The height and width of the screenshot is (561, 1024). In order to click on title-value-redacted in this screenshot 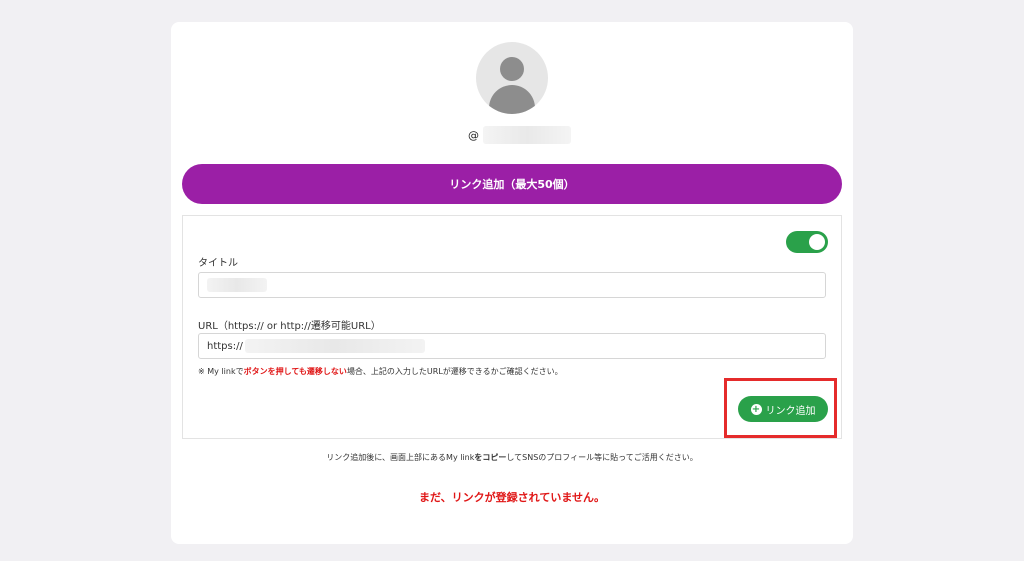, I will do `click(237, 285)`.